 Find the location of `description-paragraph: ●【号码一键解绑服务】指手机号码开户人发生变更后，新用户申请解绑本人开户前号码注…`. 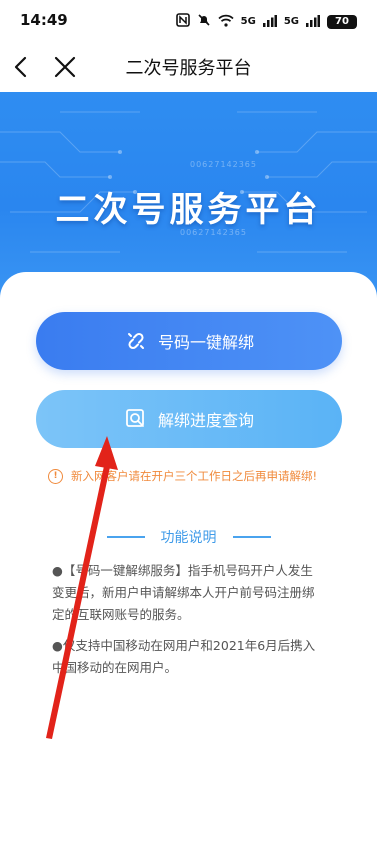

description-paragraph: ●【号码一键解绑服务】指手机号码开户人发生变更后，新用户申请解绑本人开户前号码注… is located at coordinates (183, 592).